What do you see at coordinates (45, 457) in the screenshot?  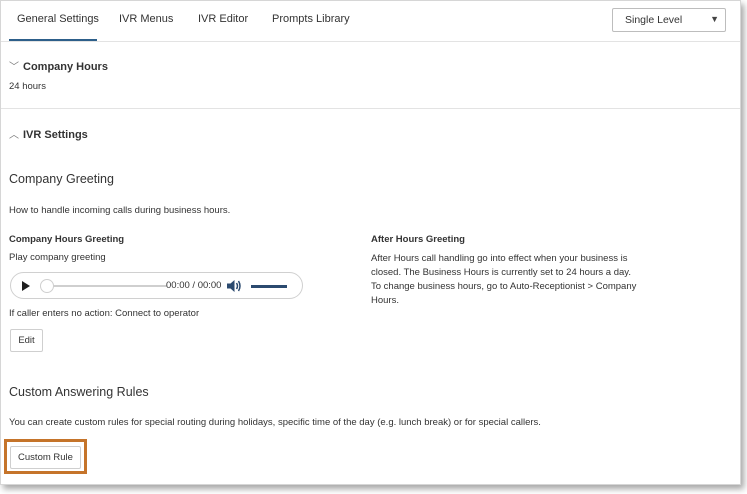 I see `custom-rule-button: Custom Rule` at bounding box center [45, 457].